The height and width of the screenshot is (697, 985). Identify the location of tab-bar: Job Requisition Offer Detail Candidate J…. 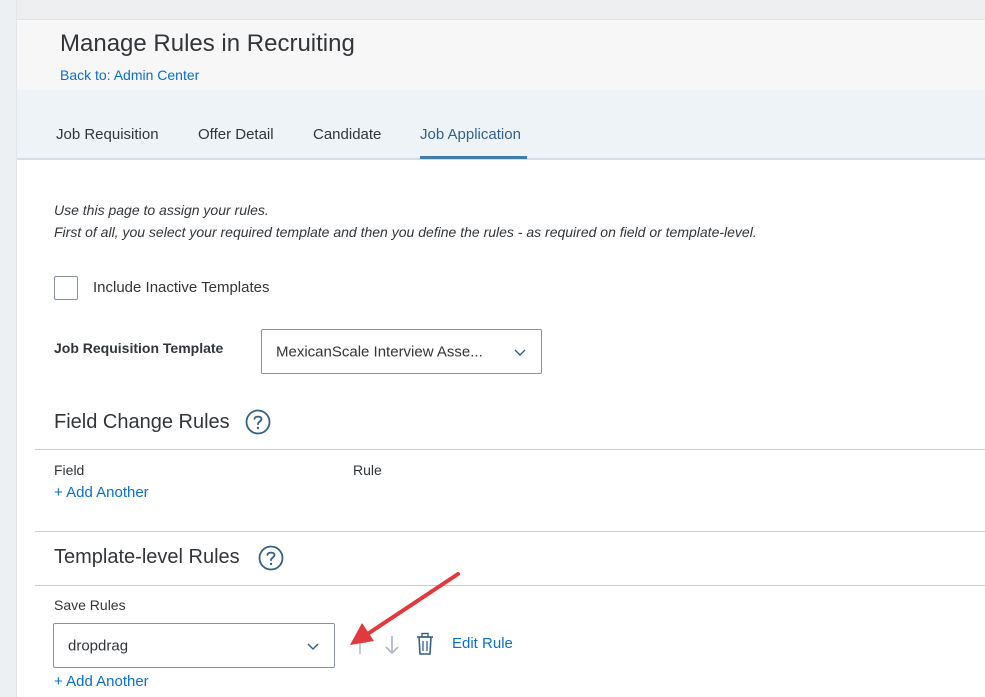
(501, 125).